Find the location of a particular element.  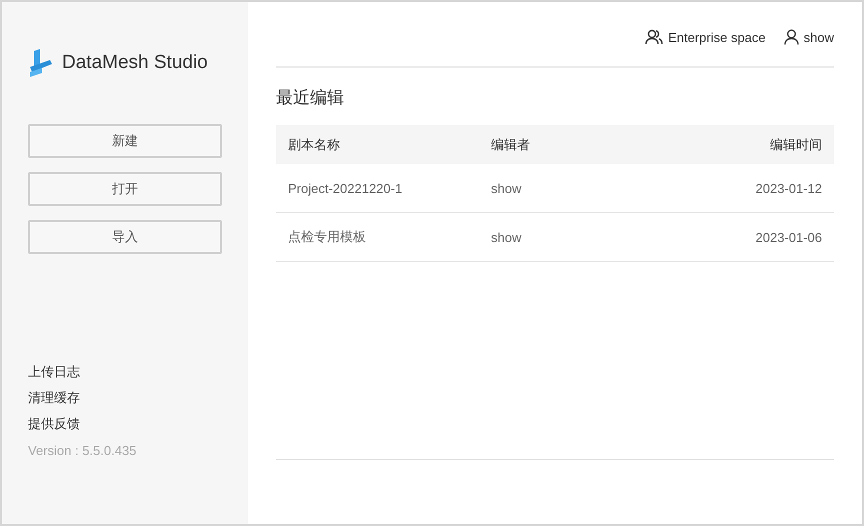

app-name: DataMesh Studio is located at coordinates (135, 63).